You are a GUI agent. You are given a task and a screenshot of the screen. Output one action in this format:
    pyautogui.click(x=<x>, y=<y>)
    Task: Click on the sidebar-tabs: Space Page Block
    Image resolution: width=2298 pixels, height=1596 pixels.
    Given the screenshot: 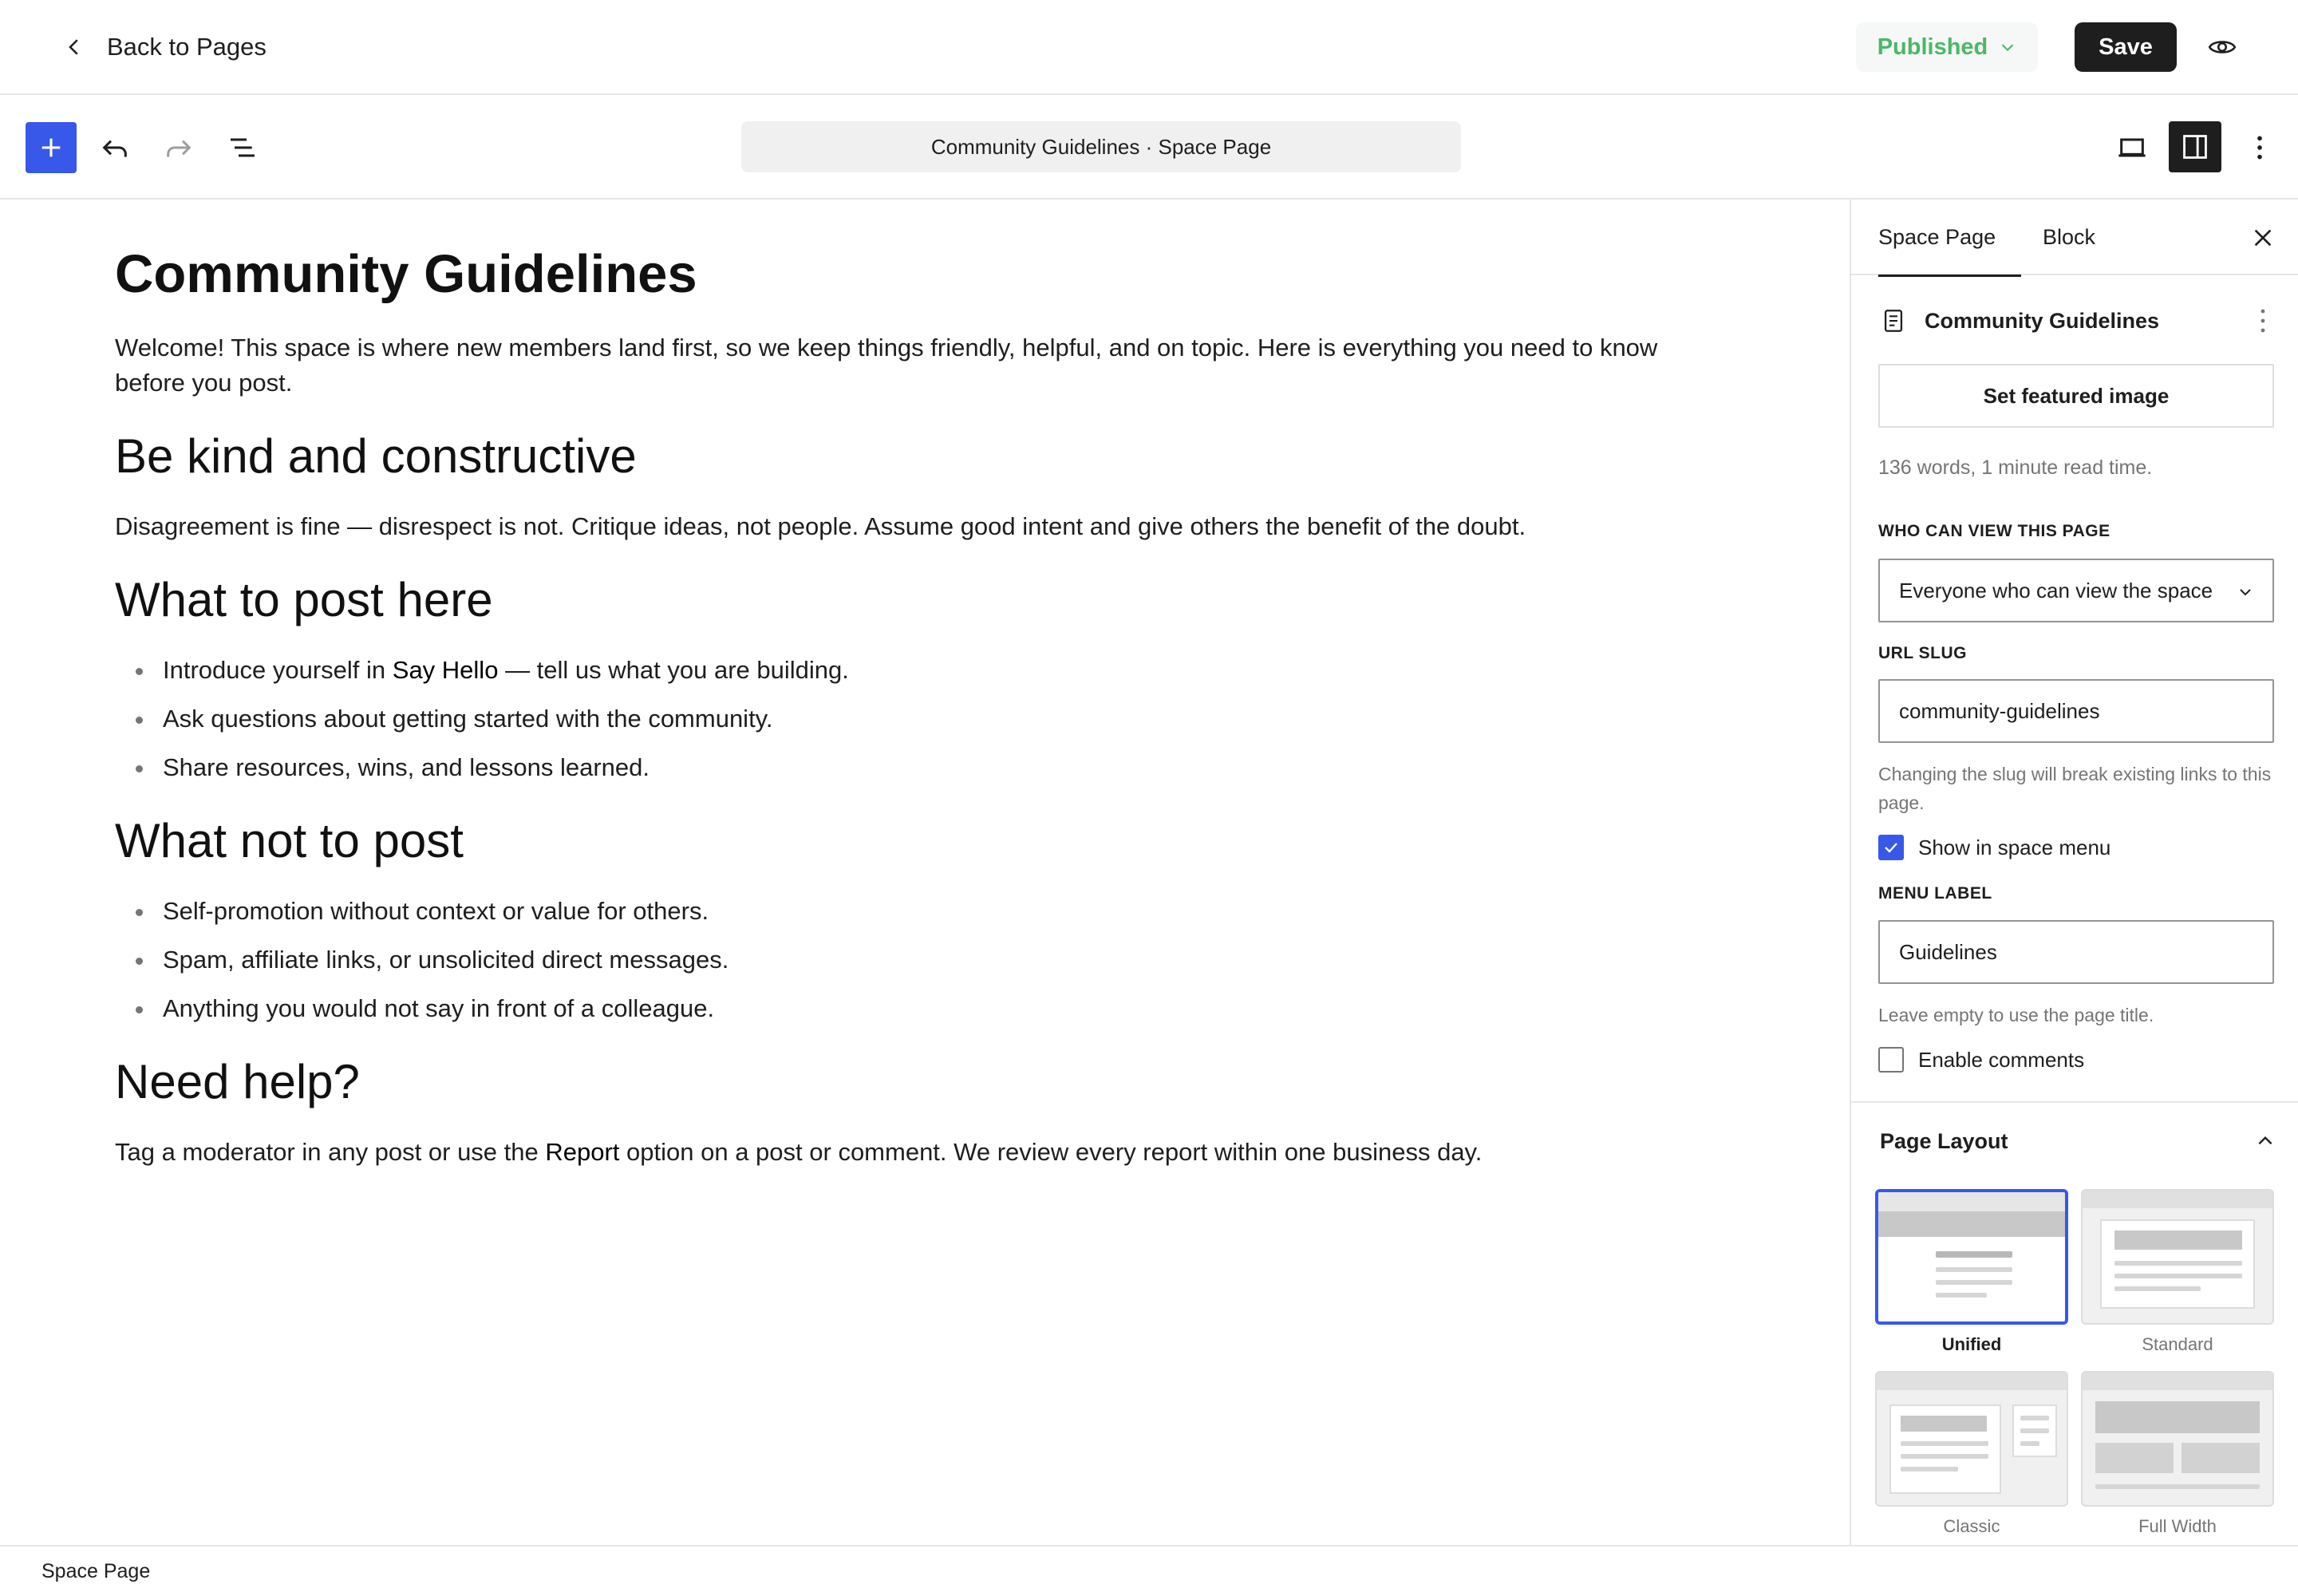 What is the action you would take?
    pyautogui.click(x=2074, y=238)
    